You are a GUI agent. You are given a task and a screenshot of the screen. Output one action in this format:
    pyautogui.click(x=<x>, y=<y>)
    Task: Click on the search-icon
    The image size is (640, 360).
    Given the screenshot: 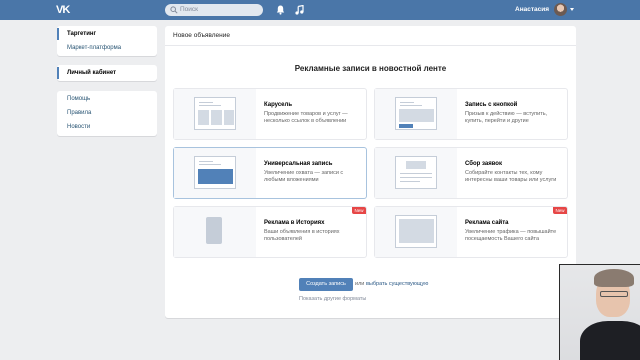 What is the action you would take?
    pyautogui.click(x=174, y=10)
    